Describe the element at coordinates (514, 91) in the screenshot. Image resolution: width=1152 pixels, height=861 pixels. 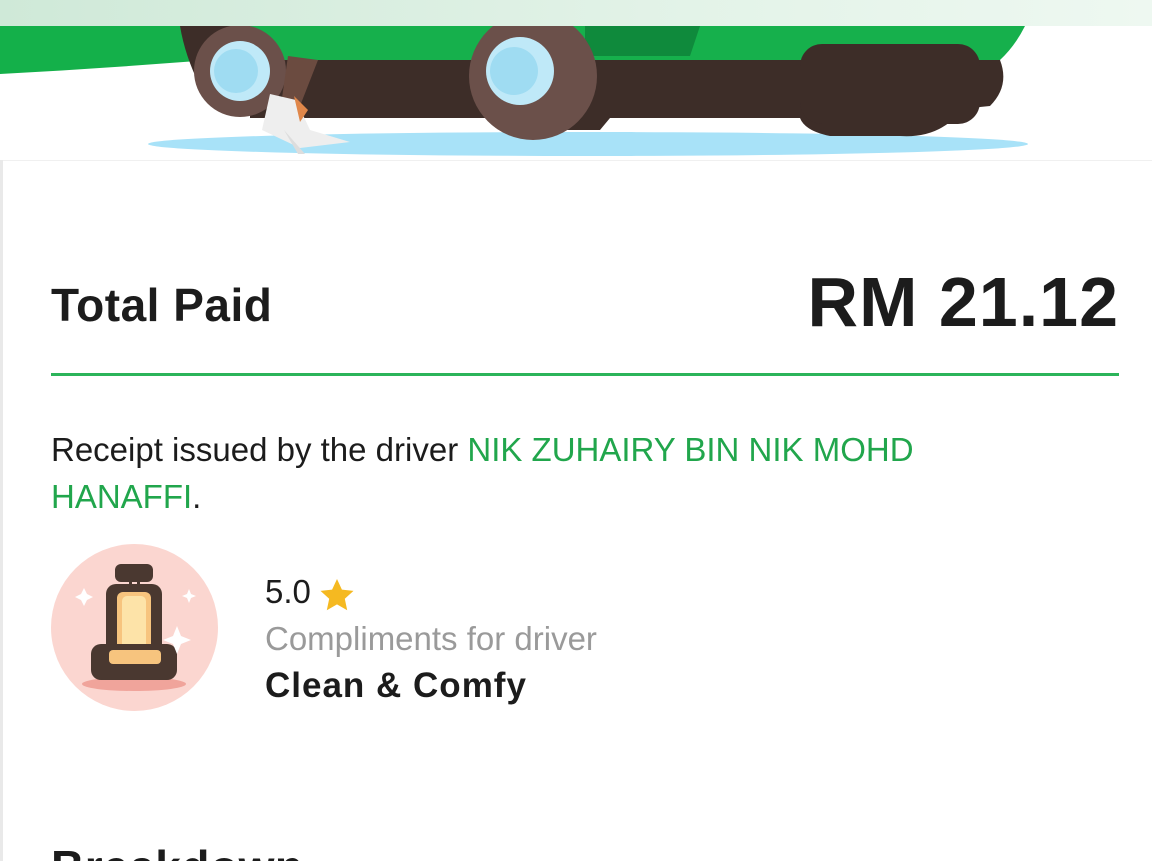
I see `car-illustration` at that location.